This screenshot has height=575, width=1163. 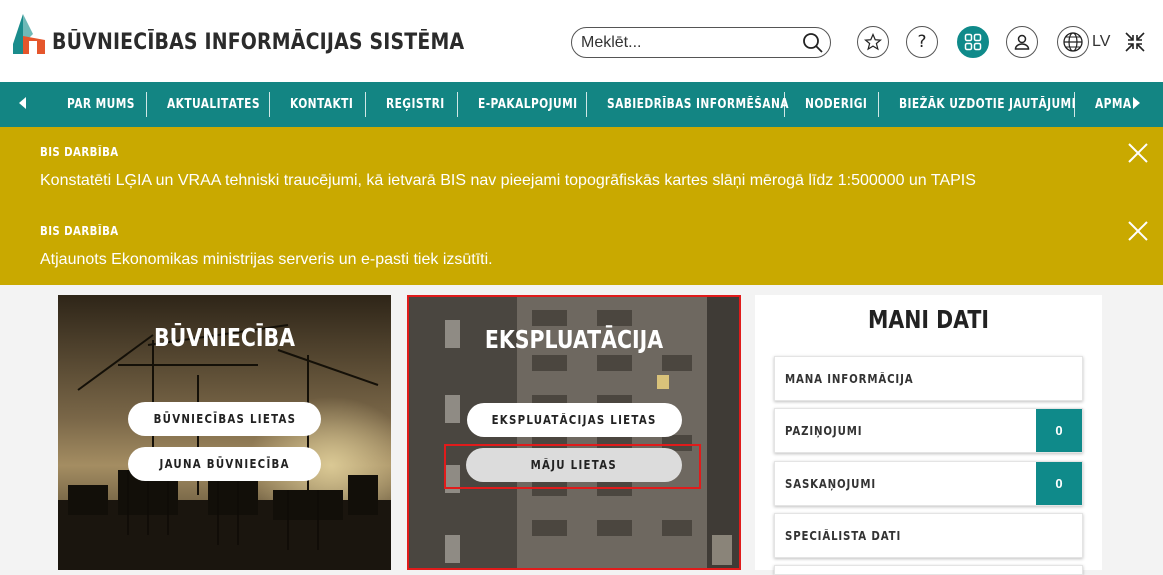 What do you see at coordinates (688, 43) in the screenshot?
I see `search-input` at bounding box center [688, 43].